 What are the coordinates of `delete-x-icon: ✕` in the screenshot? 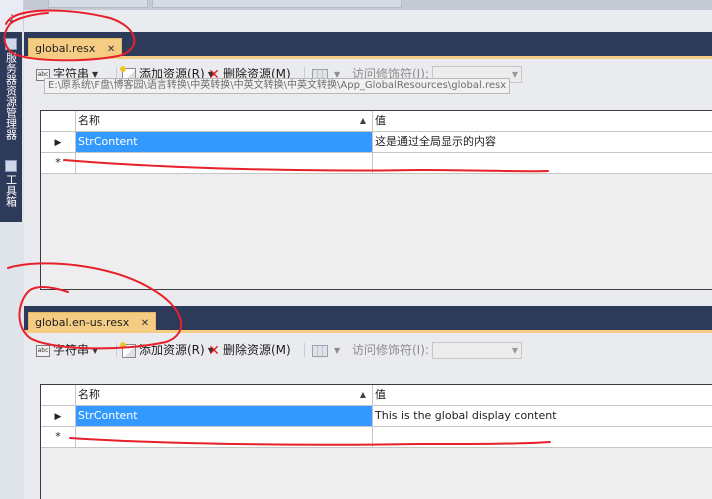 It's located at (214, 350).